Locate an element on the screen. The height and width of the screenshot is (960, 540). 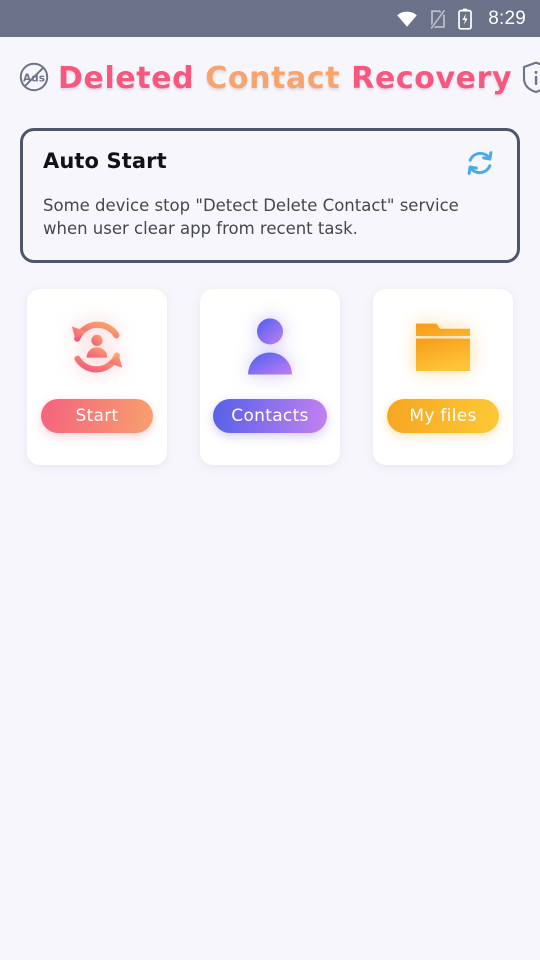
auto-start-refresh-button is located at coordinates (480, 163).